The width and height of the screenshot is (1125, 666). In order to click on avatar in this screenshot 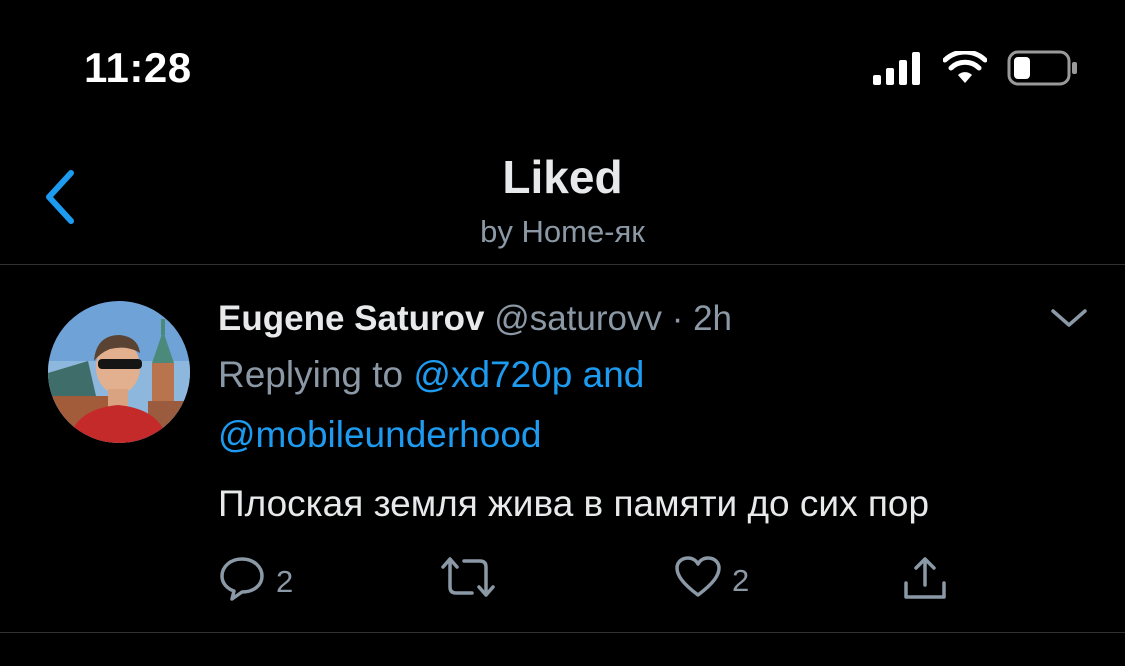, I will do `click(119, 372)`.